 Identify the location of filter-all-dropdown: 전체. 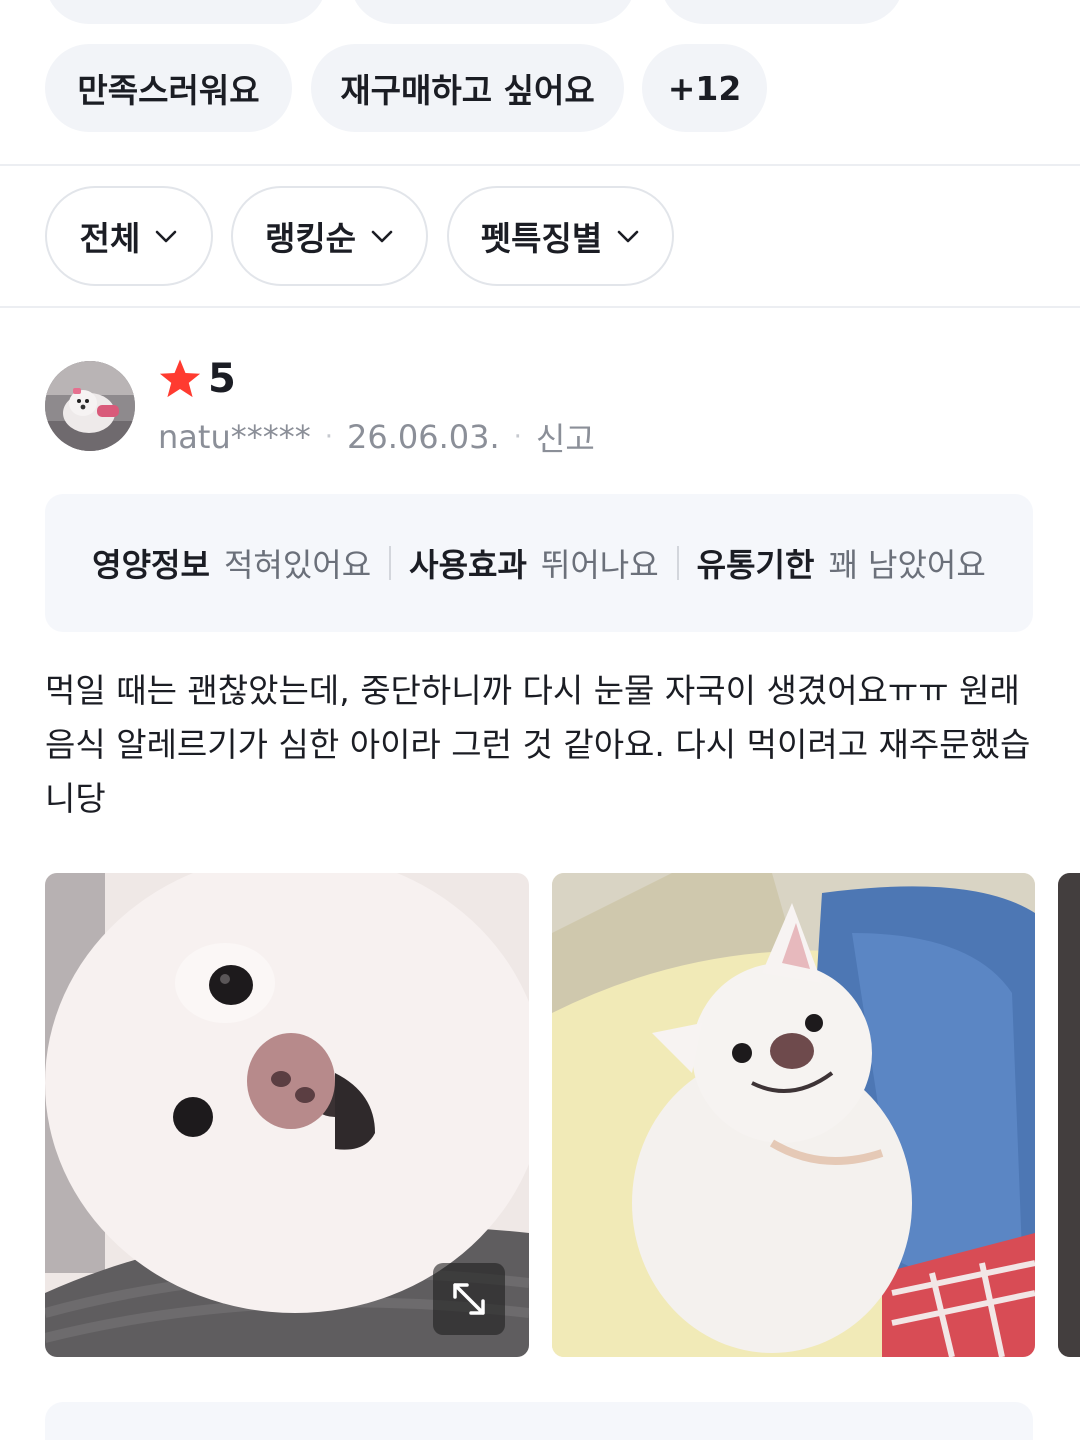
(129, 236).